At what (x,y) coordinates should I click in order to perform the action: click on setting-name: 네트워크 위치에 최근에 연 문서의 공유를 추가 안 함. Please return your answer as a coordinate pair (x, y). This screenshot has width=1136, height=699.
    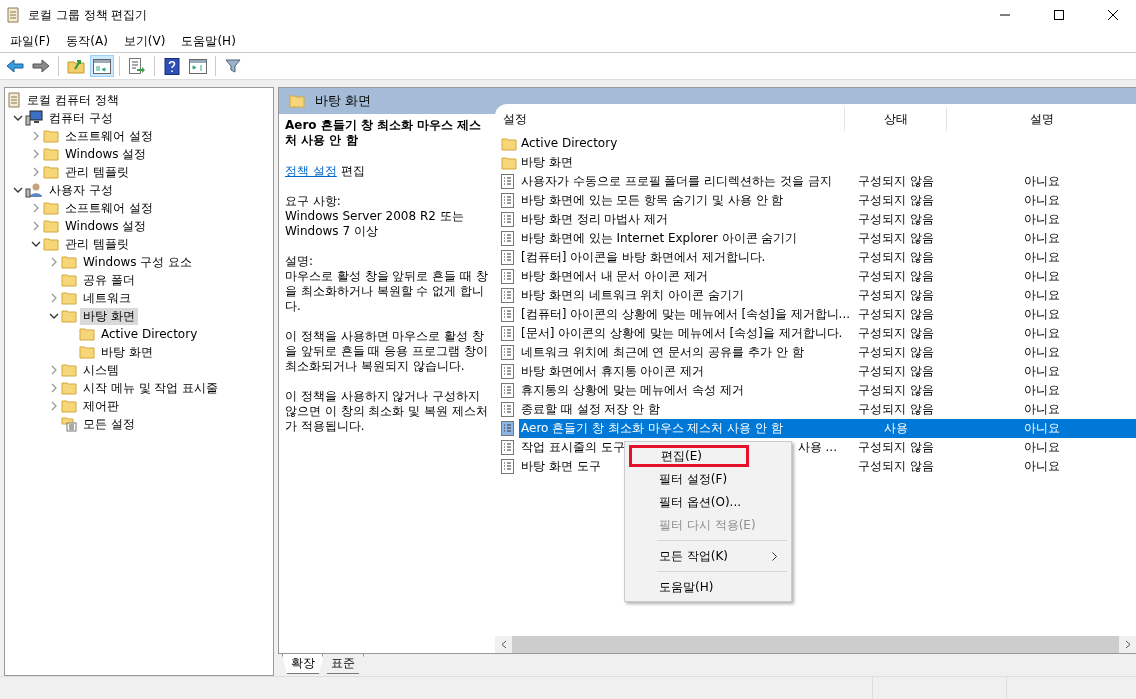
    Looking at the image, I should click on (662, 352).